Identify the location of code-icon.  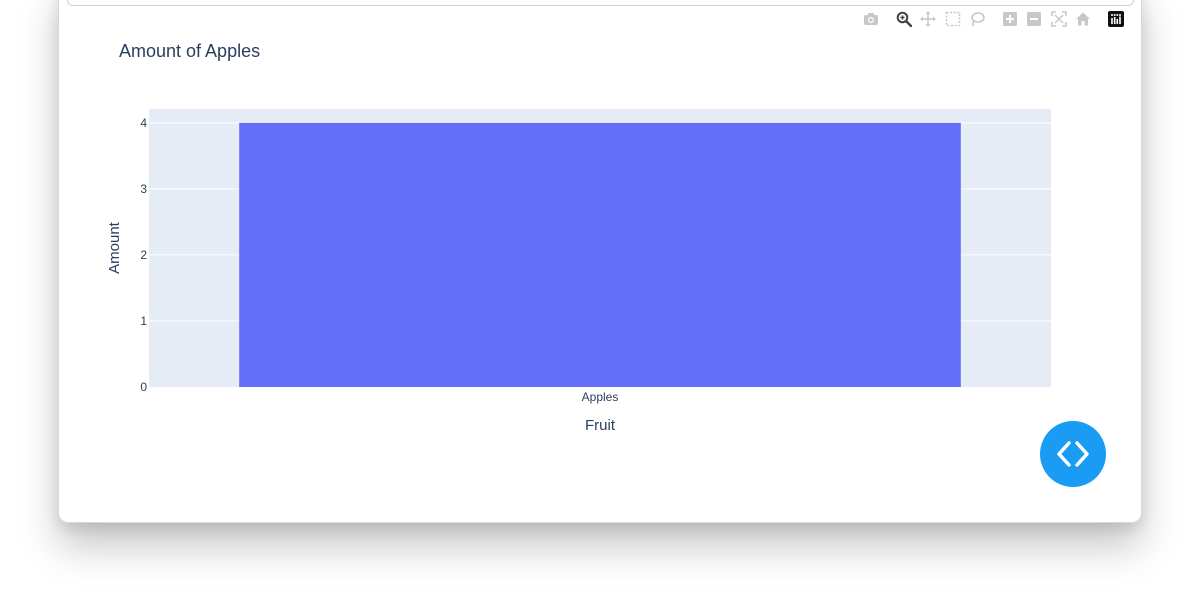
(1073, 454).